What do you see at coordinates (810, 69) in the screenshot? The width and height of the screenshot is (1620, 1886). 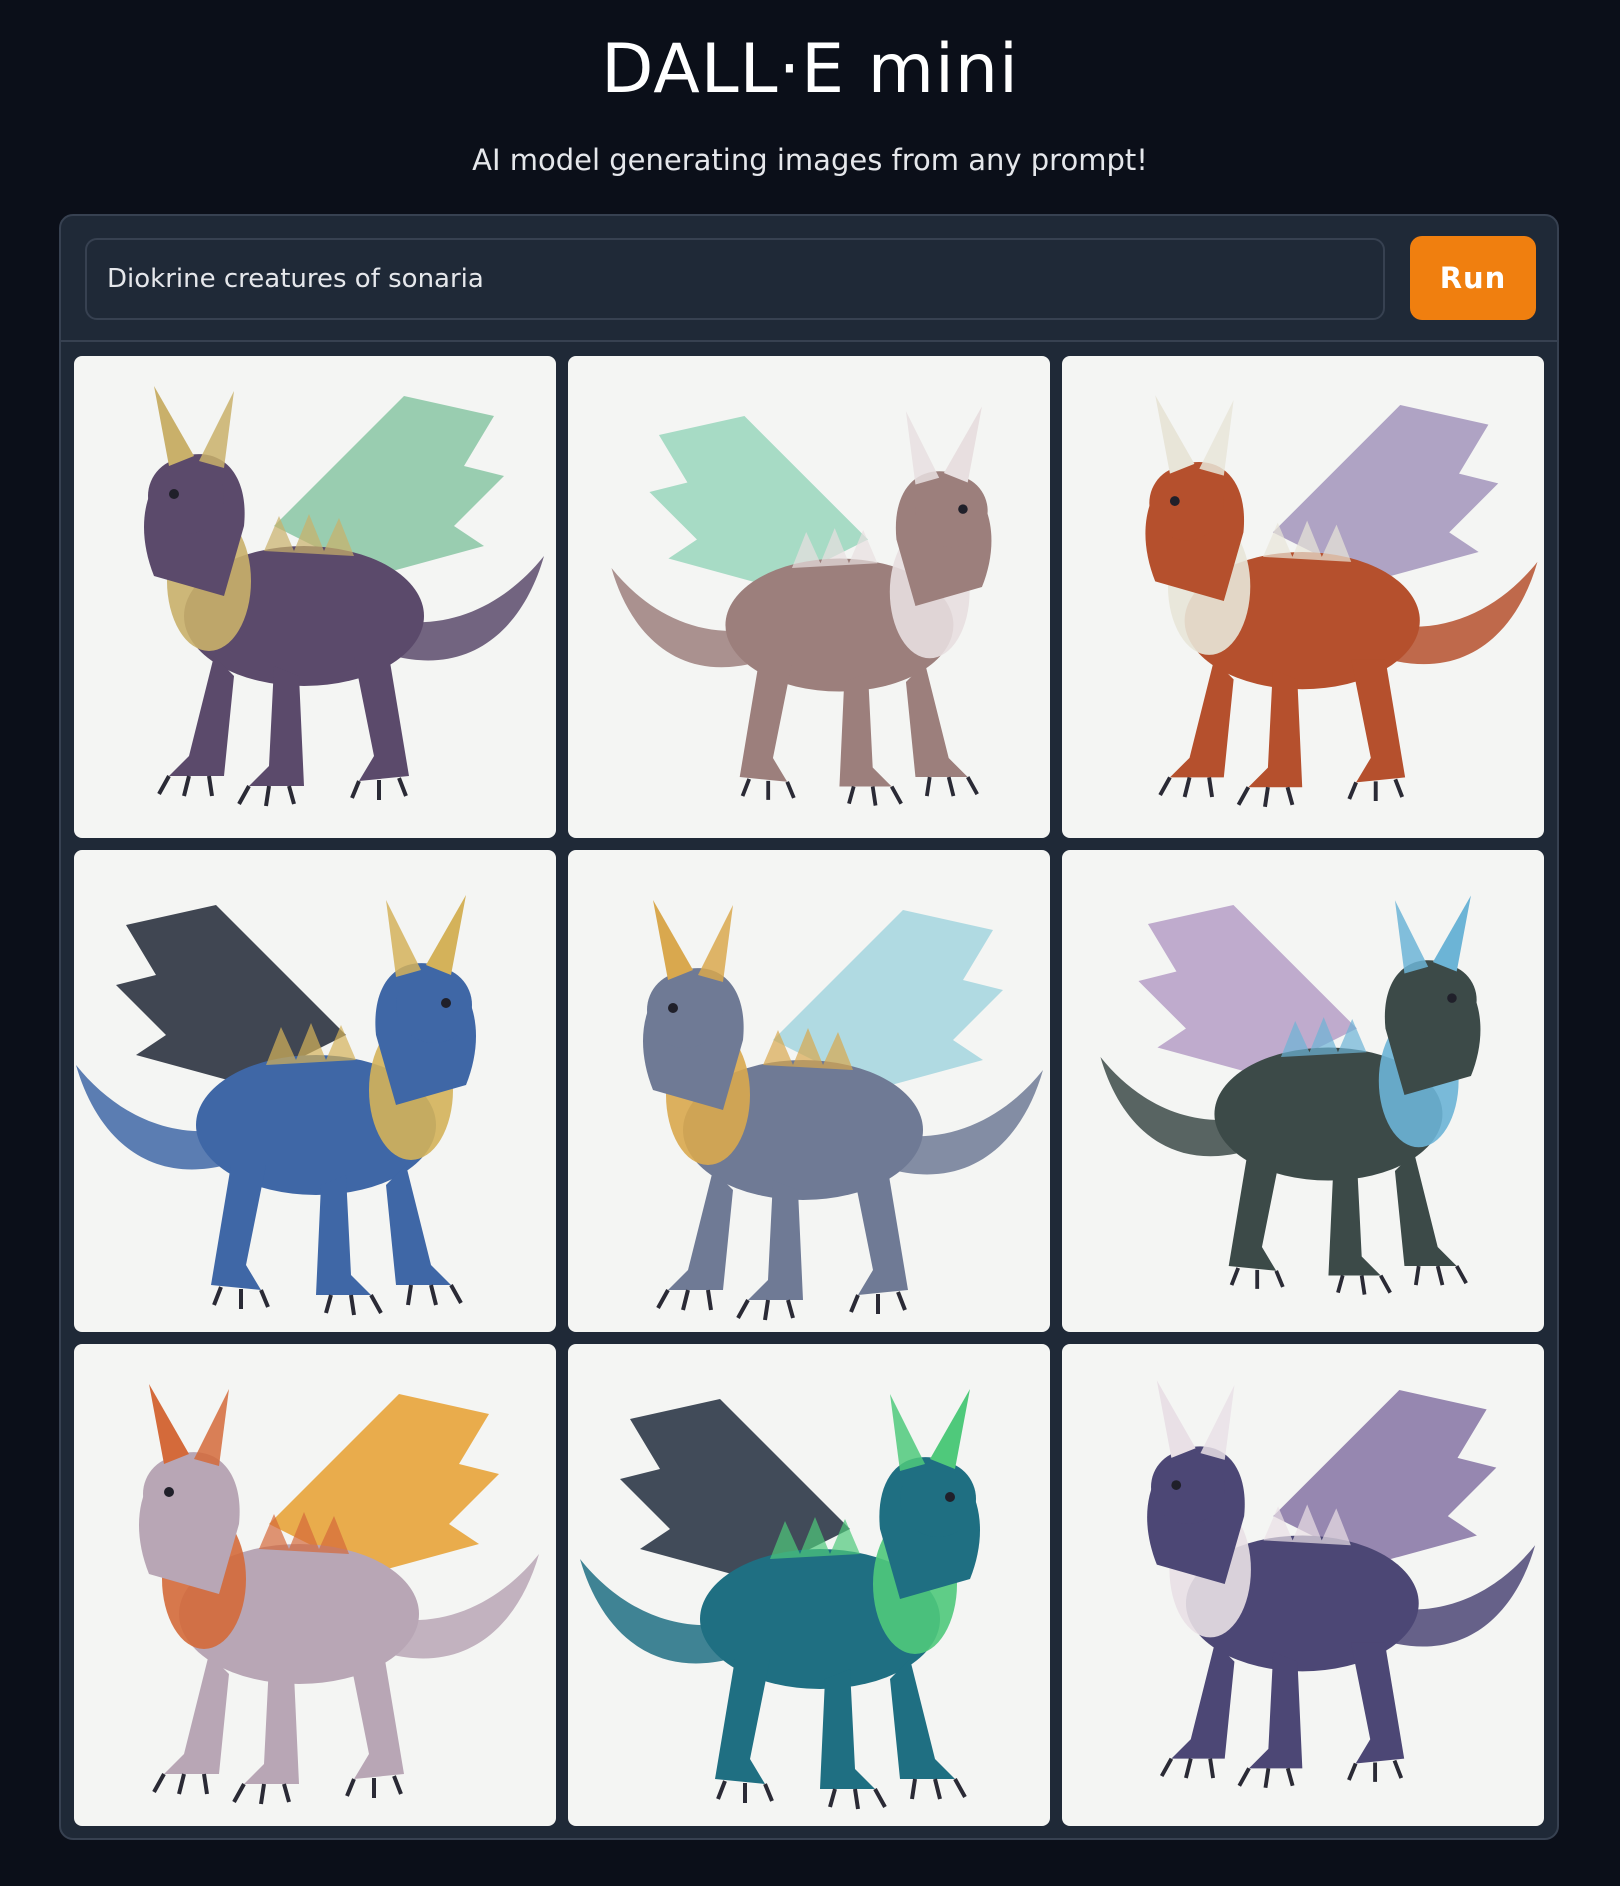 I see `app-title: DALL·E mini` at bounding box center [810, 69].